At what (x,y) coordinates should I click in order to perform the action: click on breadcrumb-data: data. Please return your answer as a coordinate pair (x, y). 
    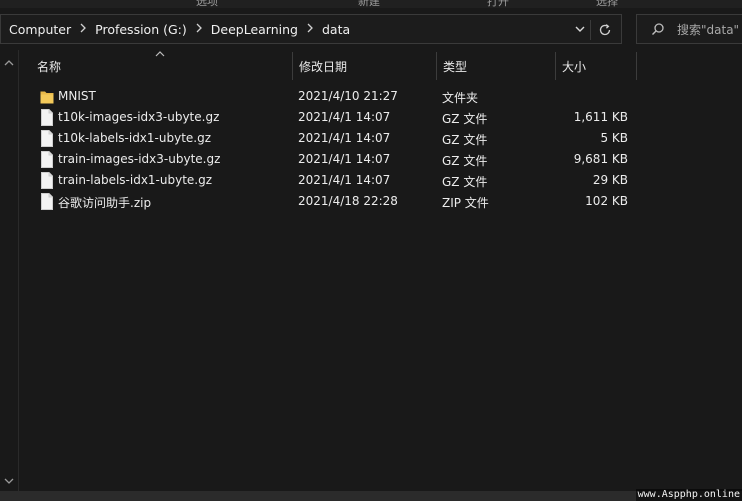
    Looking at the image, I should click on (336, 29).